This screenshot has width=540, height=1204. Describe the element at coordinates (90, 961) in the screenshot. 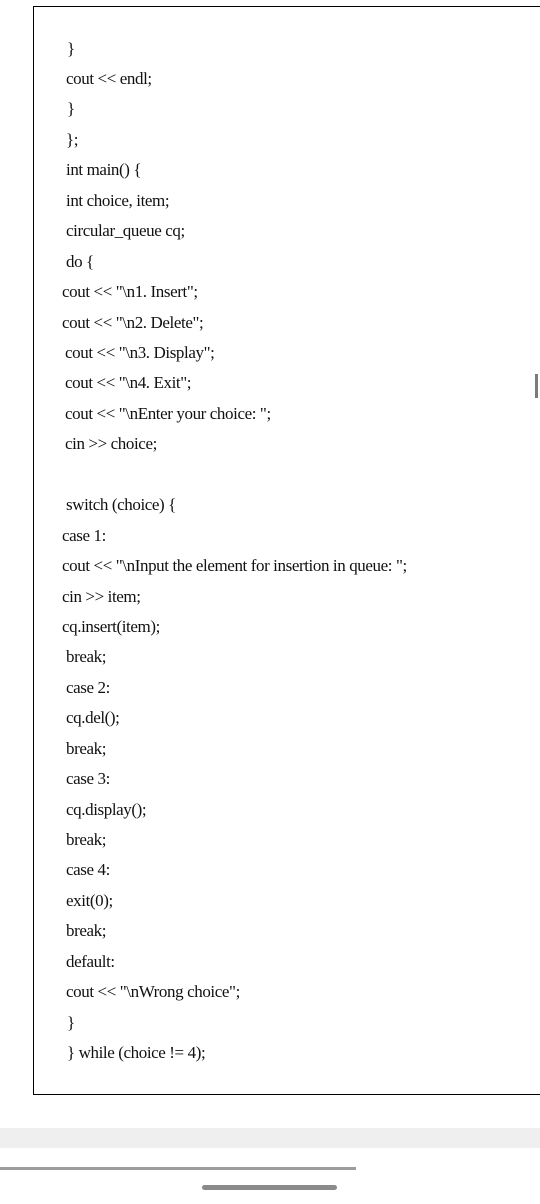

I see `code-line: default:` at that location.